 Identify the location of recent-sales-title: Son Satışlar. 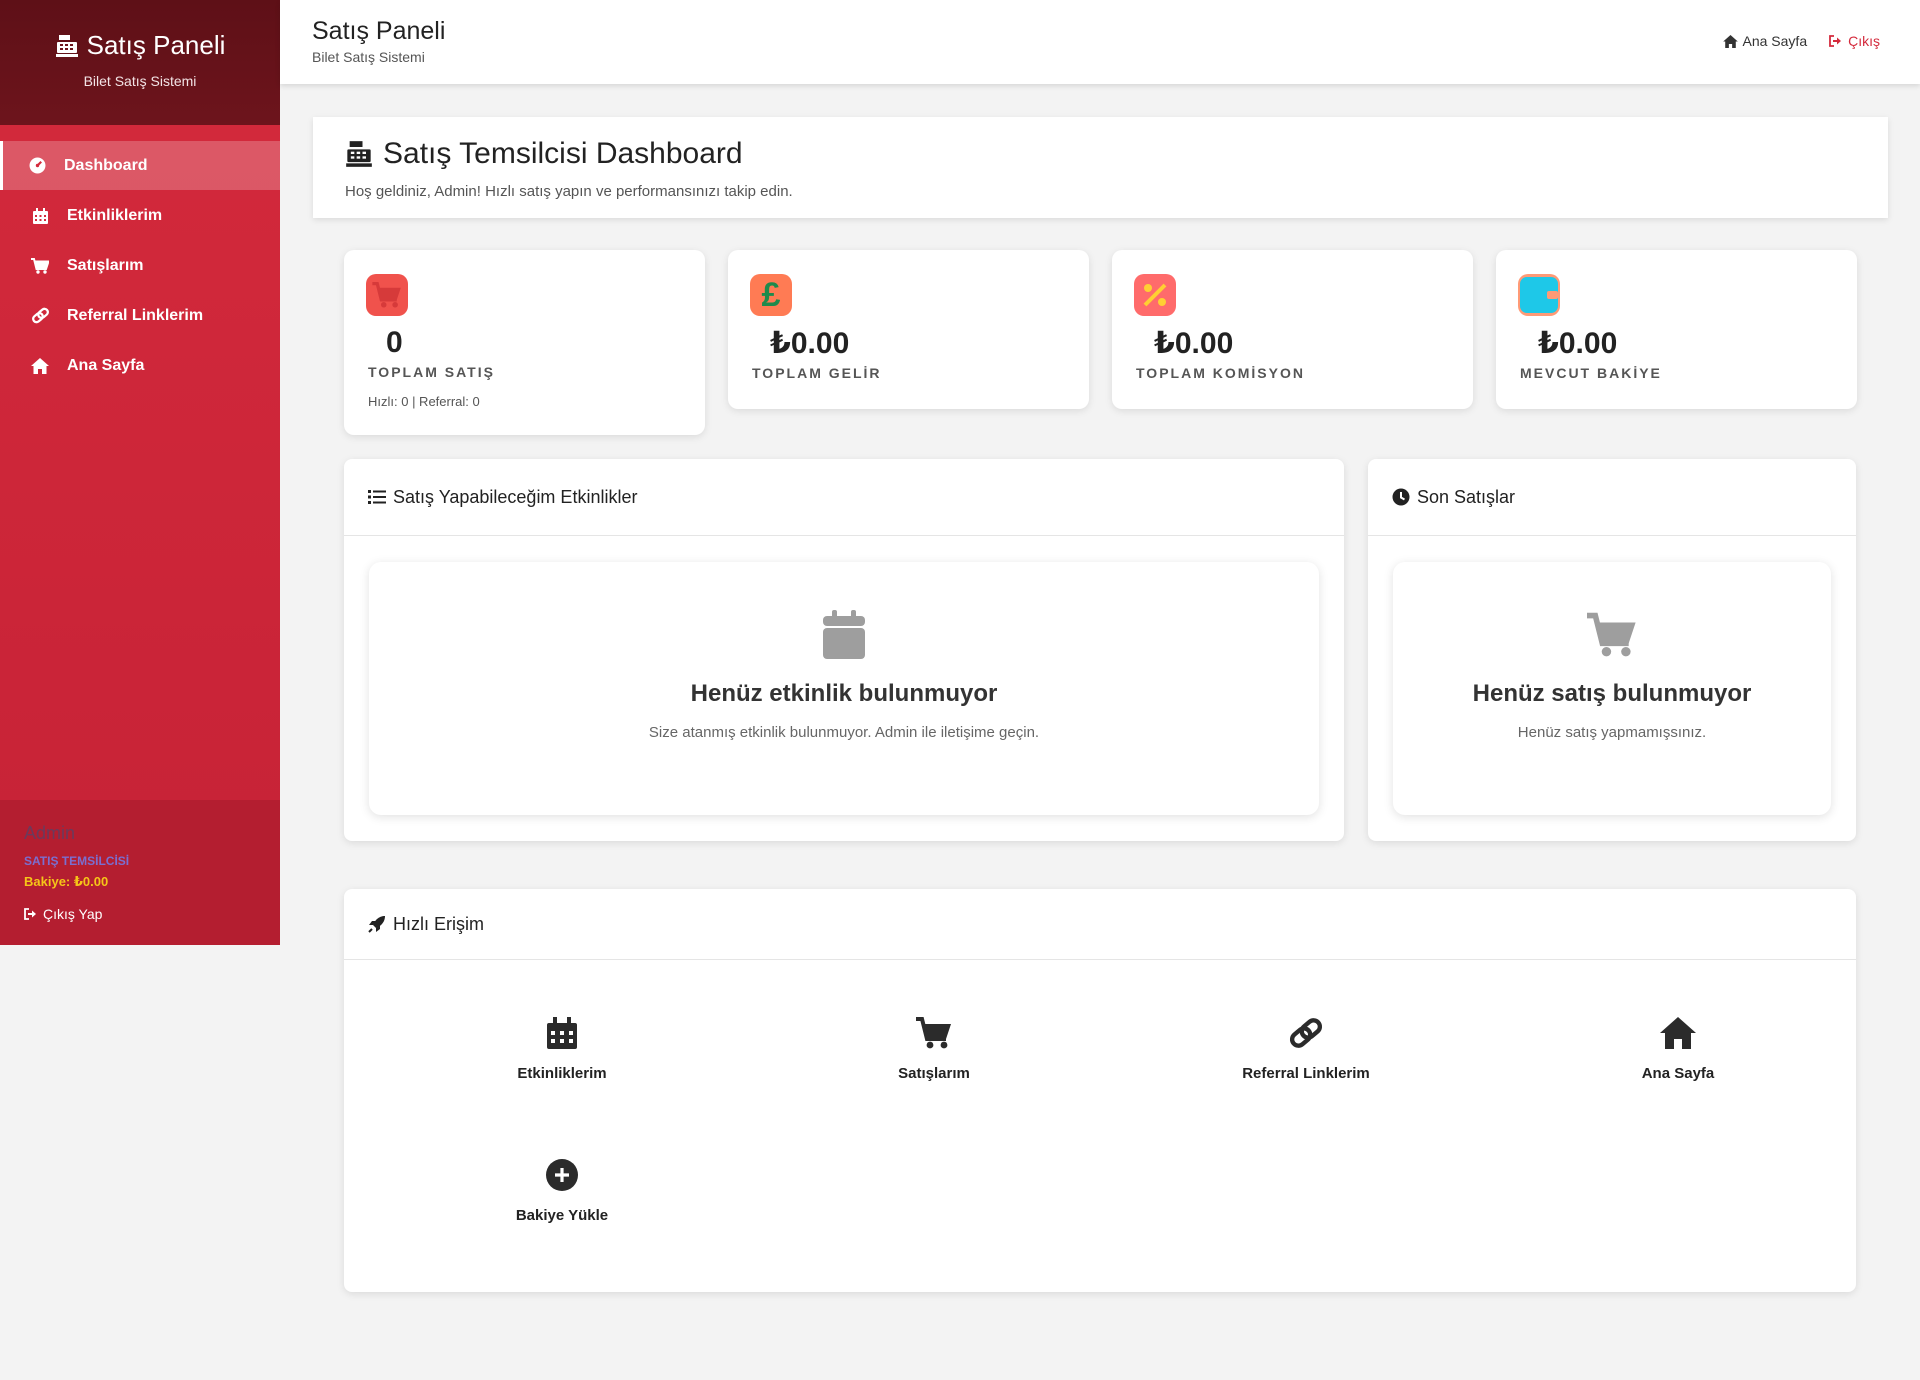
(1466, 496).